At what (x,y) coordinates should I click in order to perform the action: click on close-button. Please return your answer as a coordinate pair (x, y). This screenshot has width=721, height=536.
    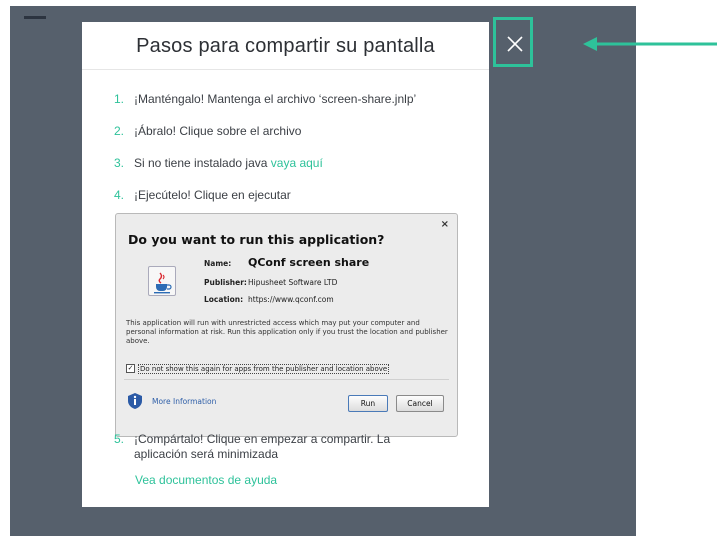
    Looking at the image, I should click on (513, 42).